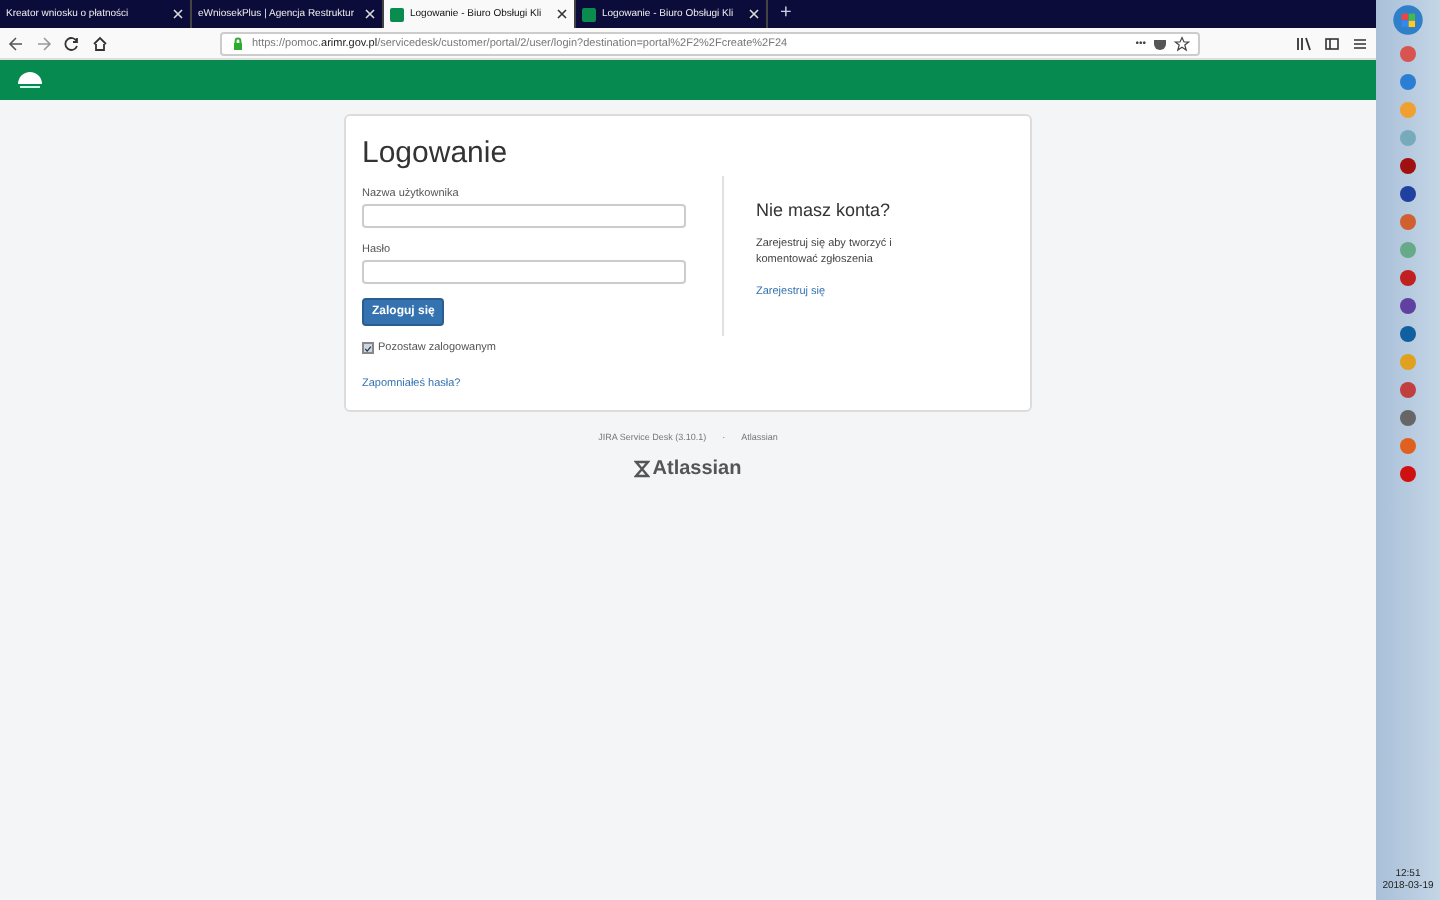 The image size is (1440, 900). What do you see at coordinates (823, 210) in the screenshot?
I see `signup-heading: Nie masz konta?` at bounding box center [823, 210].